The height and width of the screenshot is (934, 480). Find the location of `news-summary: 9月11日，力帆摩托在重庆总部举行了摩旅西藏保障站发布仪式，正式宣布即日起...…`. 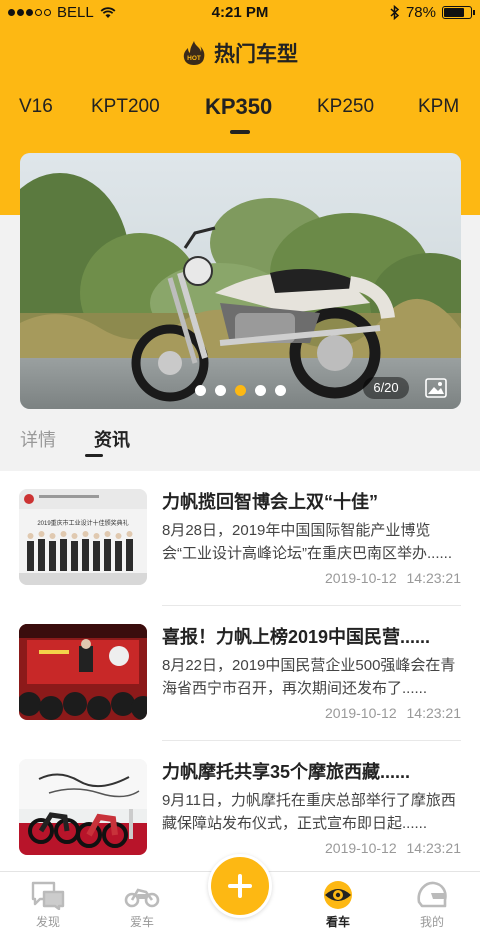

news-summary: 9月11日，力帆摩托在重庆总部举行了摩旅西藏保障站发布仪式，正式宣布即日起...… is located at coordinates (309, 812).